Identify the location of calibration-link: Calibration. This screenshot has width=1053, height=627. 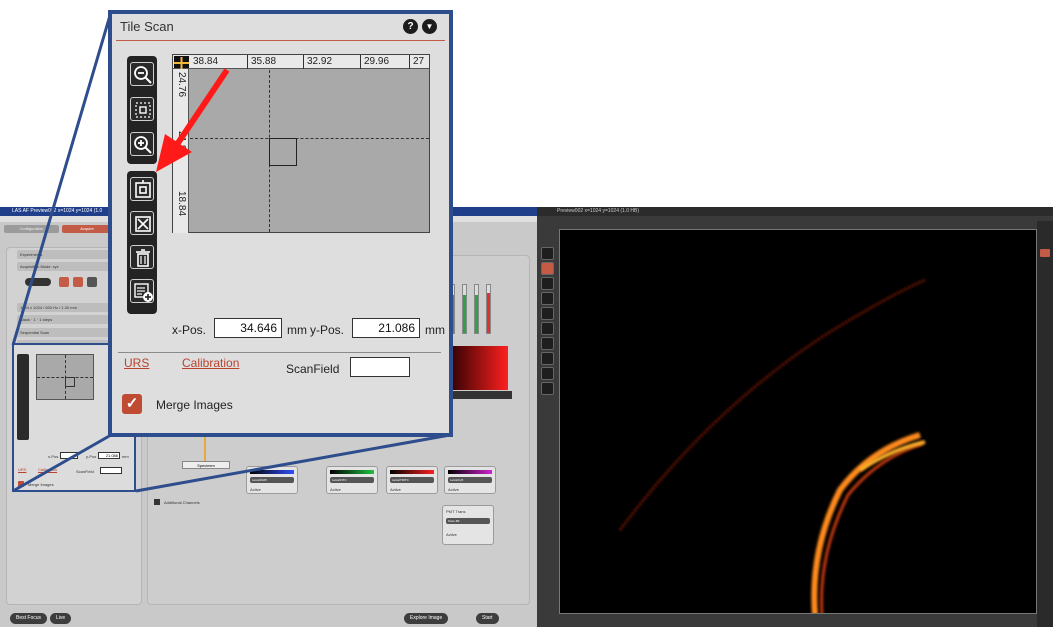
(210, 363).